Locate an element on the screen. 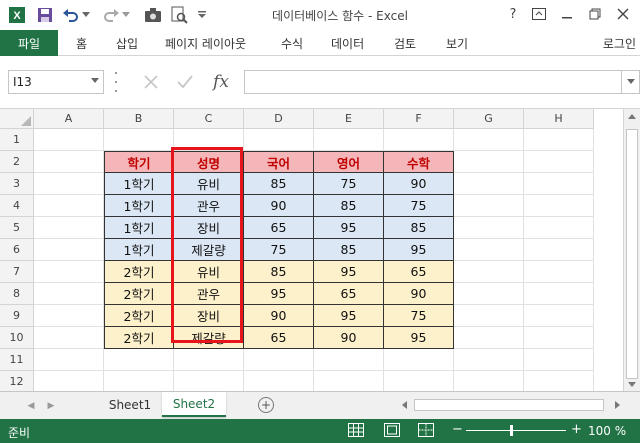  tab-page-layout: 페이지 레이아웃 is located at coordinates (205, 43).